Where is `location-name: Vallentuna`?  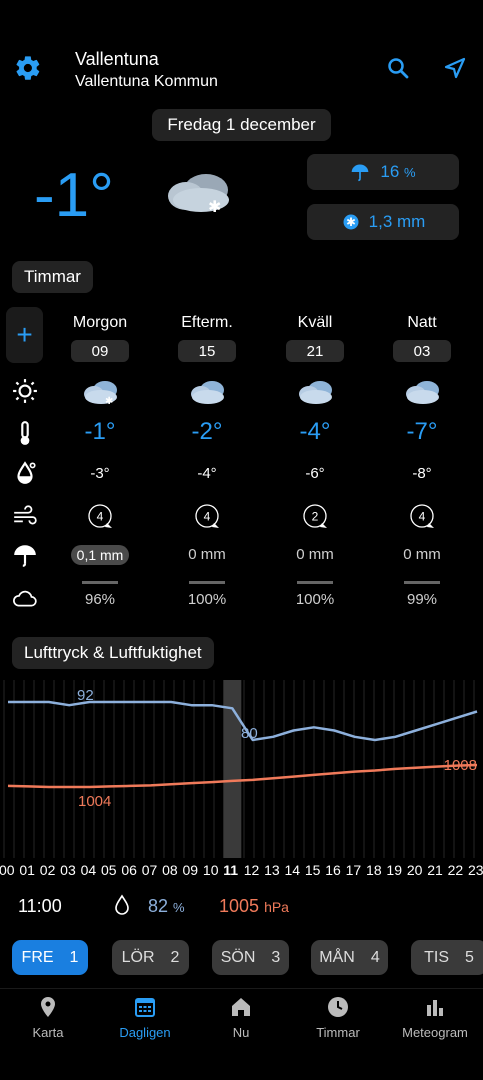 location-name: Vallentuna is located at coordinates (117, 59).